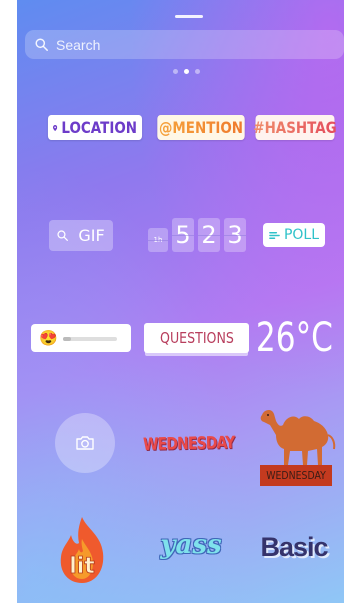 The width and height of the screenshot is (355, 603). I want to click on wednesday-text-sticker: WEDNESDAY, so click(189, 444).